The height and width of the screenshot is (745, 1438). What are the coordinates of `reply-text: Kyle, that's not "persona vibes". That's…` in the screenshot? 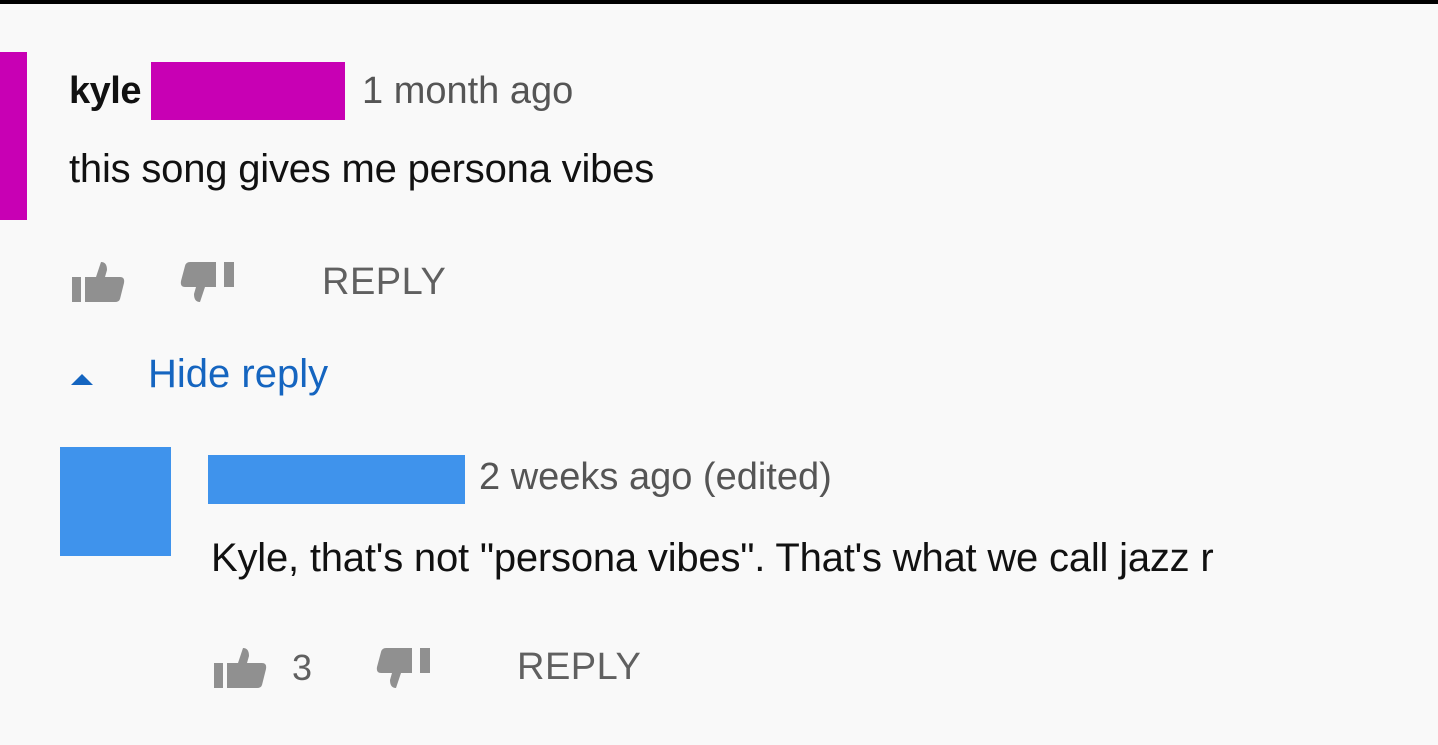 It's located at (712, 558).